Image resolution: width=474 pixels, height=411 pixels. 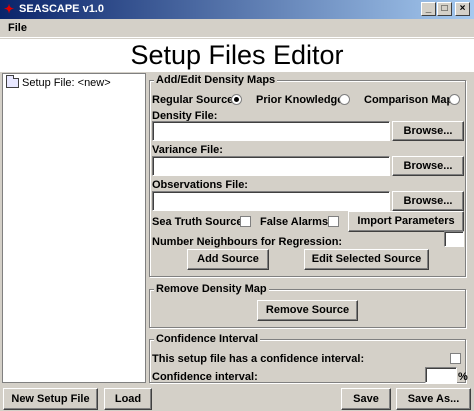 I want to click on interval-input, so click(x=441, y=375).